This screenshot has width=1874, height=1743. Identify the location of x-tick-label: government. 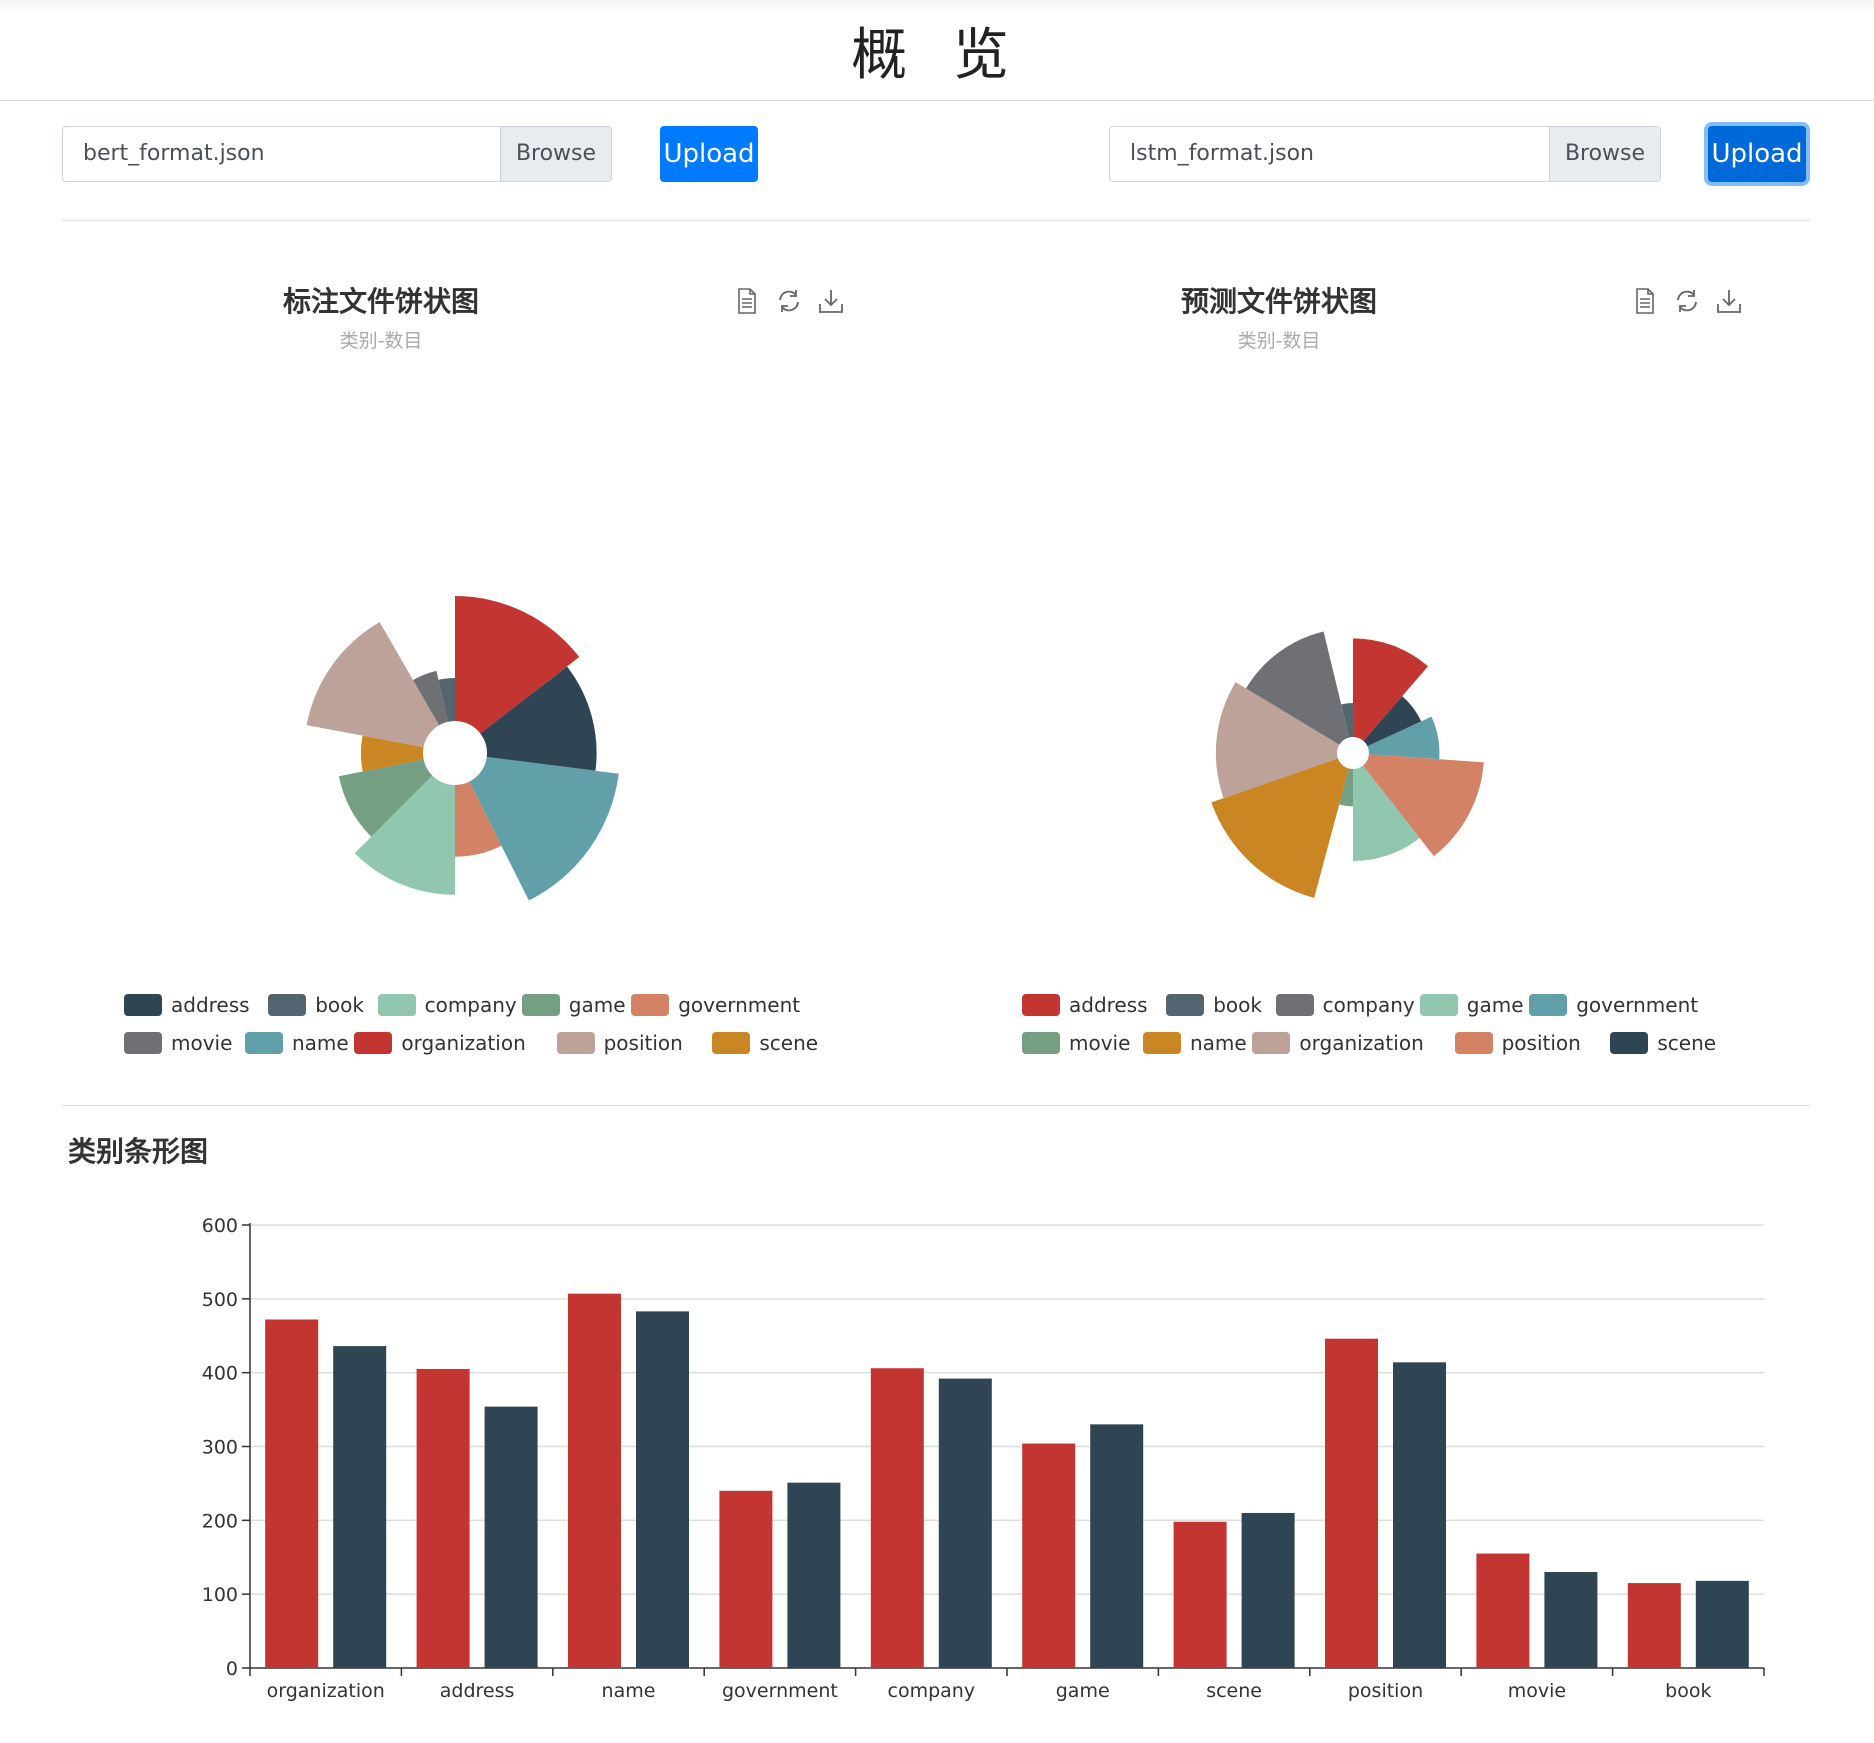
(780, 1691).